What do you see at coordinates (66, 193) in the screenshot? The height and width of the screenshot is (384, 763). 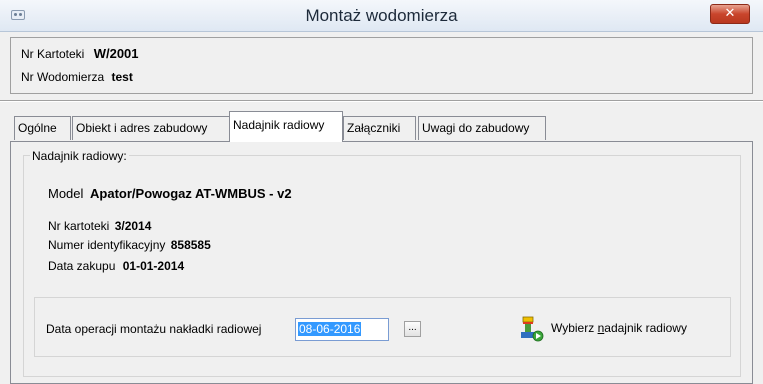 I see `model-label: Model` at bounding box center [66, 193].